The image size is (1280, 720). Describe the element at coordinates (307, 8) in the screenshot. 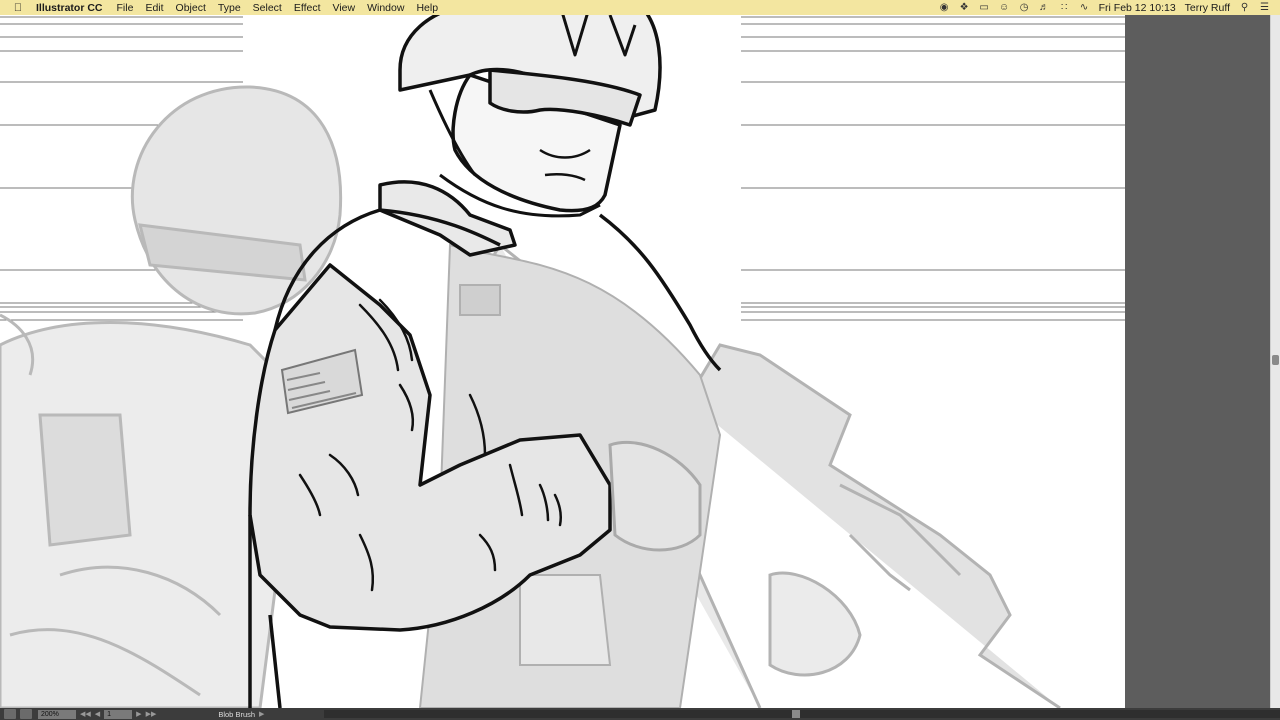

I see `menu-effect: Effect` at that location.